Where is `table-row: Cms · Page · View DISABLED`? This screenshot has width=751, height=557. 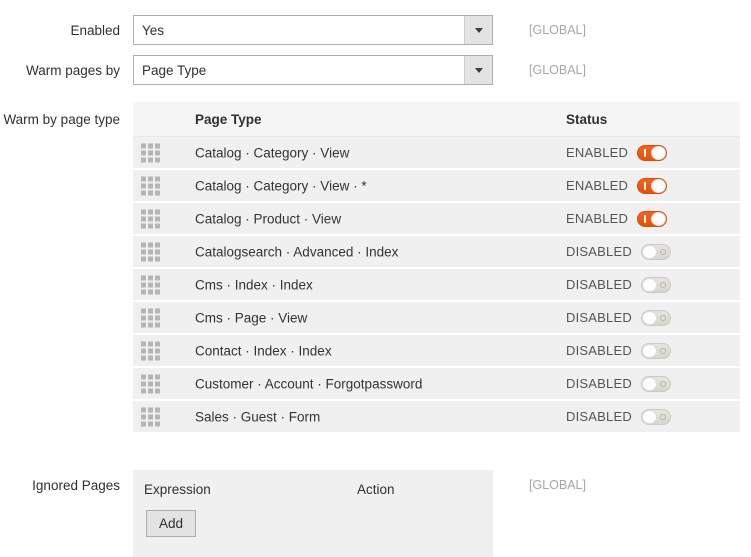 table-row: Cms · Page · View DISABLED is located at coordinates (436, 318).